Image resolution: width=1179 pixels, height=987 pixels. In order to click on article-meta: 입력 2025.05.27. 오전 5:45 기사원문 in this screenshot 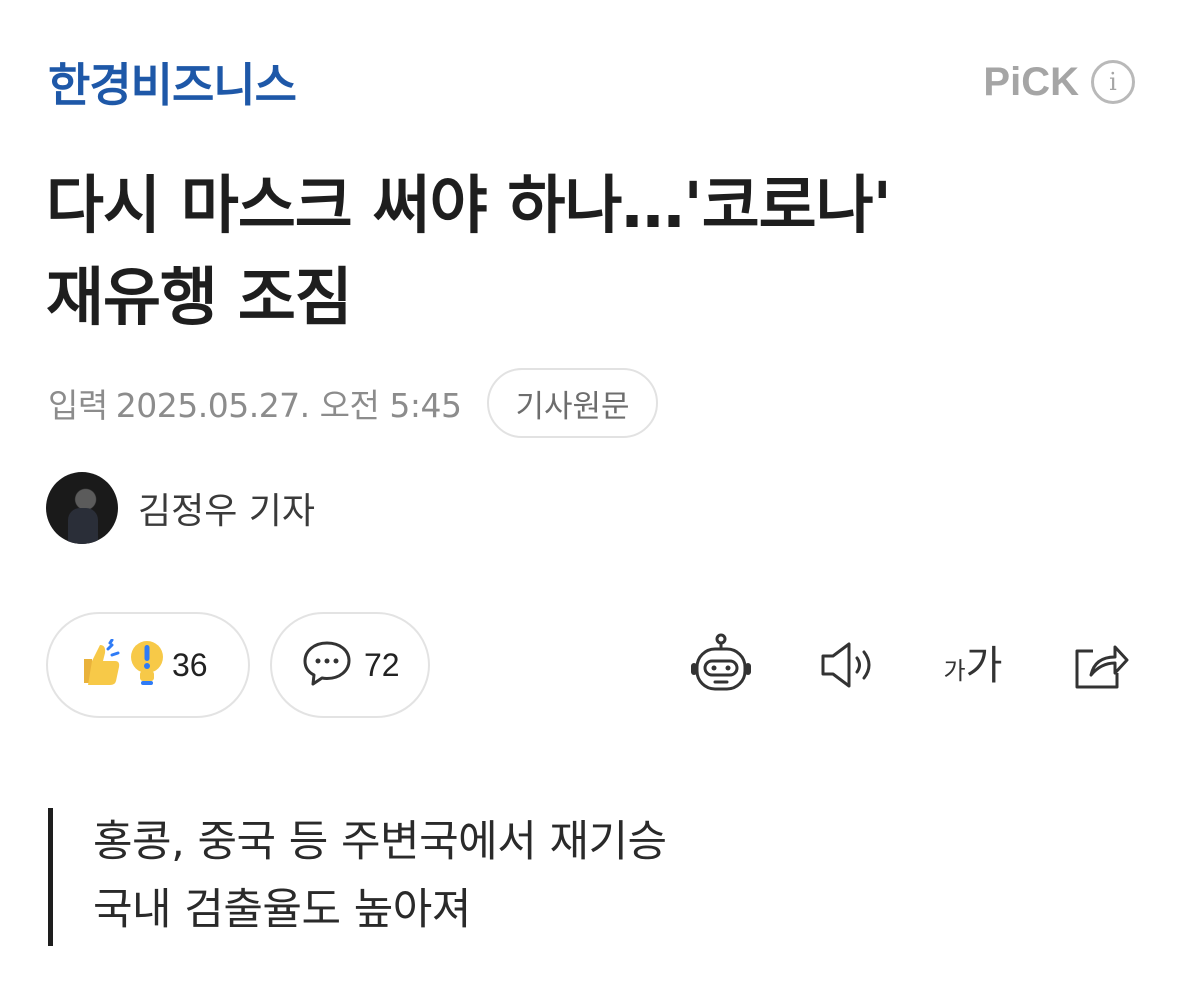, I will do `click(353, 403)`.